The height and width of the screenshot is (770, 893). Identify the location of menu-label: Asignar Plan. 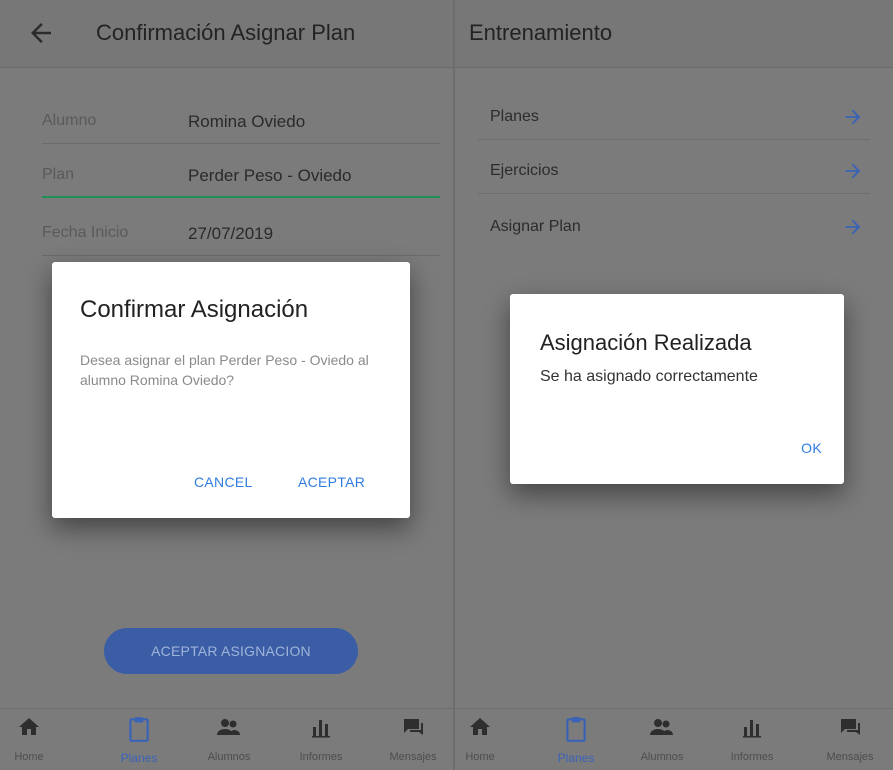
(535, 226).